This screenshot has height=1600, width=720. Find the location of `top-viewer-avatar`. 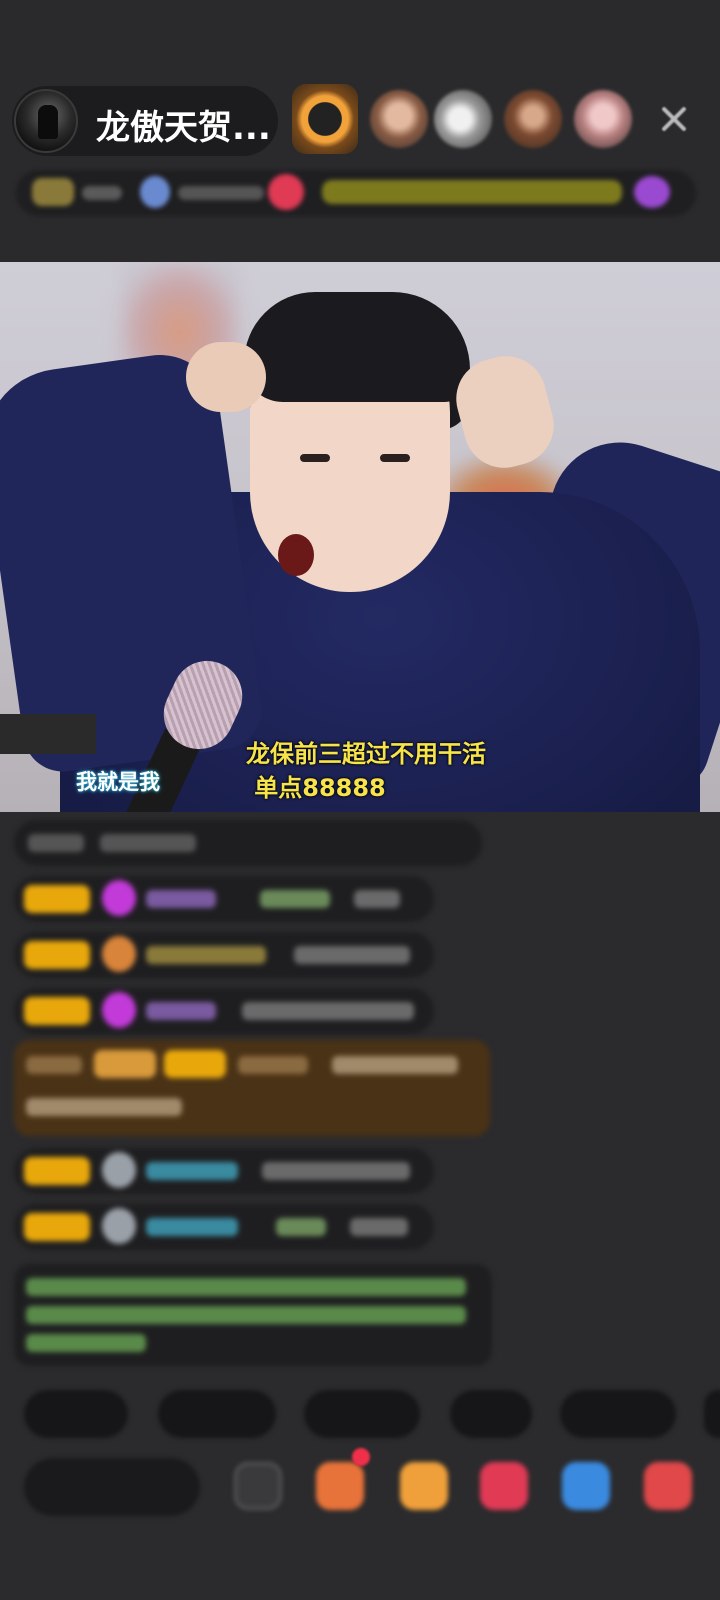

top-viewer-avatar is located at coordinates (325, 119).